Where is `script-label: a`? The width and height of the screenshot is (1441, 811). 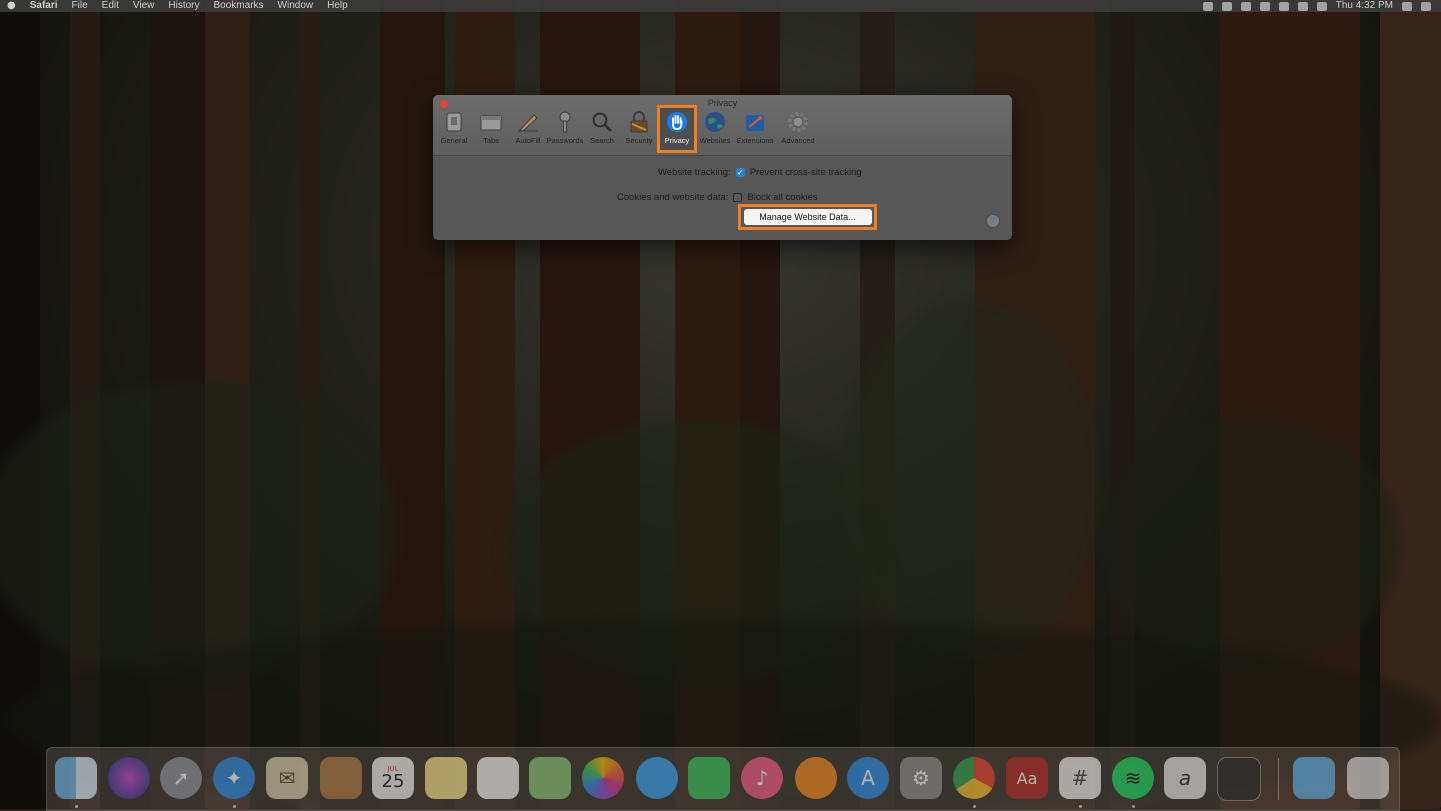
script-label: a is located at coordinates (1185, 778).